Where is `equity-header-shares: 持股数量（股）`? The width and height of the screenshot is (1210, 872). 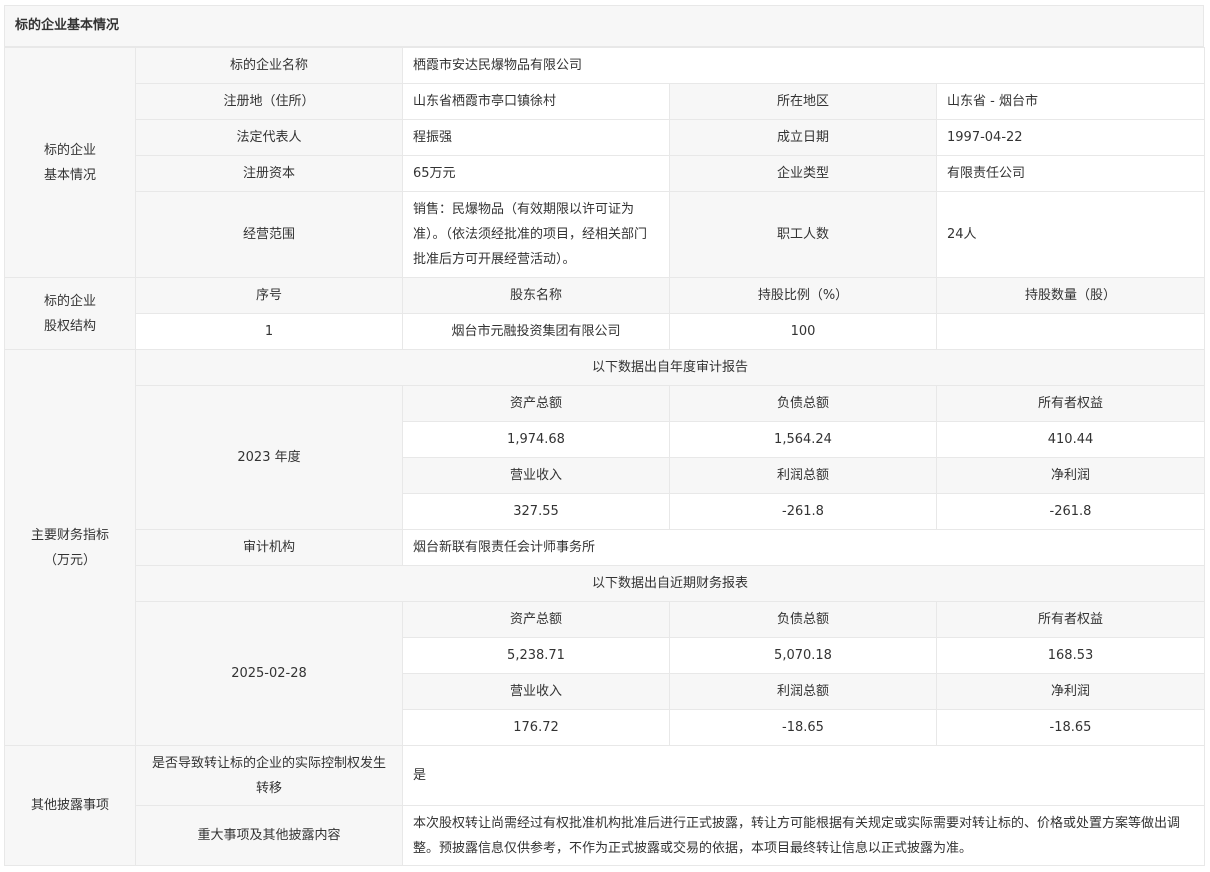 equity-header-shares: 持股数量（股） is located at coordinates (1070, 295).